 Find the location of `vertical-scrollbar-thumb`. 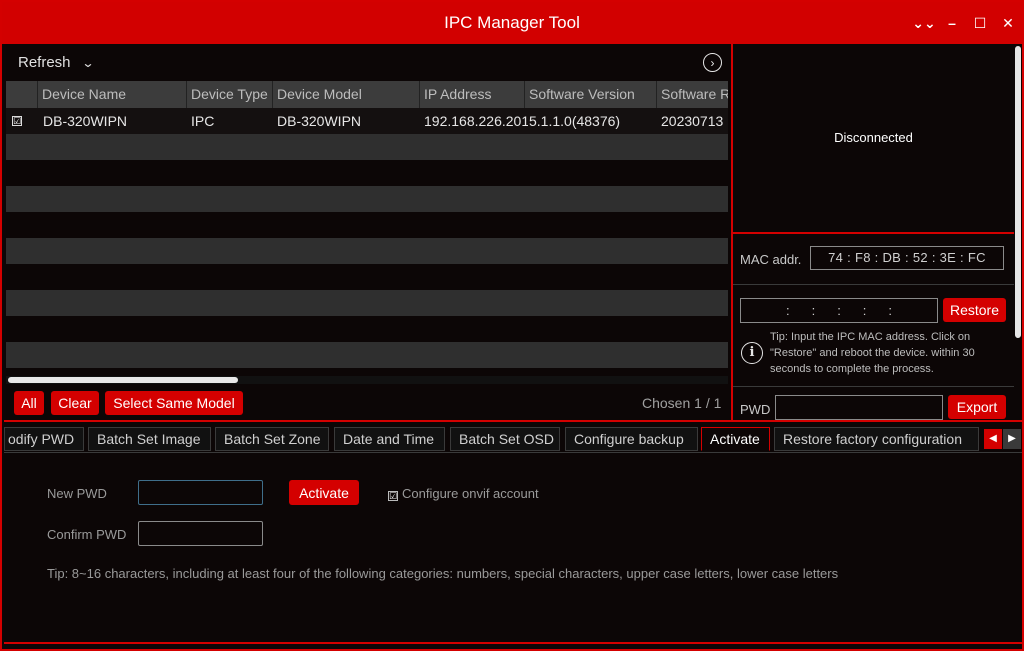

vertical-scrollbar-thumb is located at coordinates (1018, 192).